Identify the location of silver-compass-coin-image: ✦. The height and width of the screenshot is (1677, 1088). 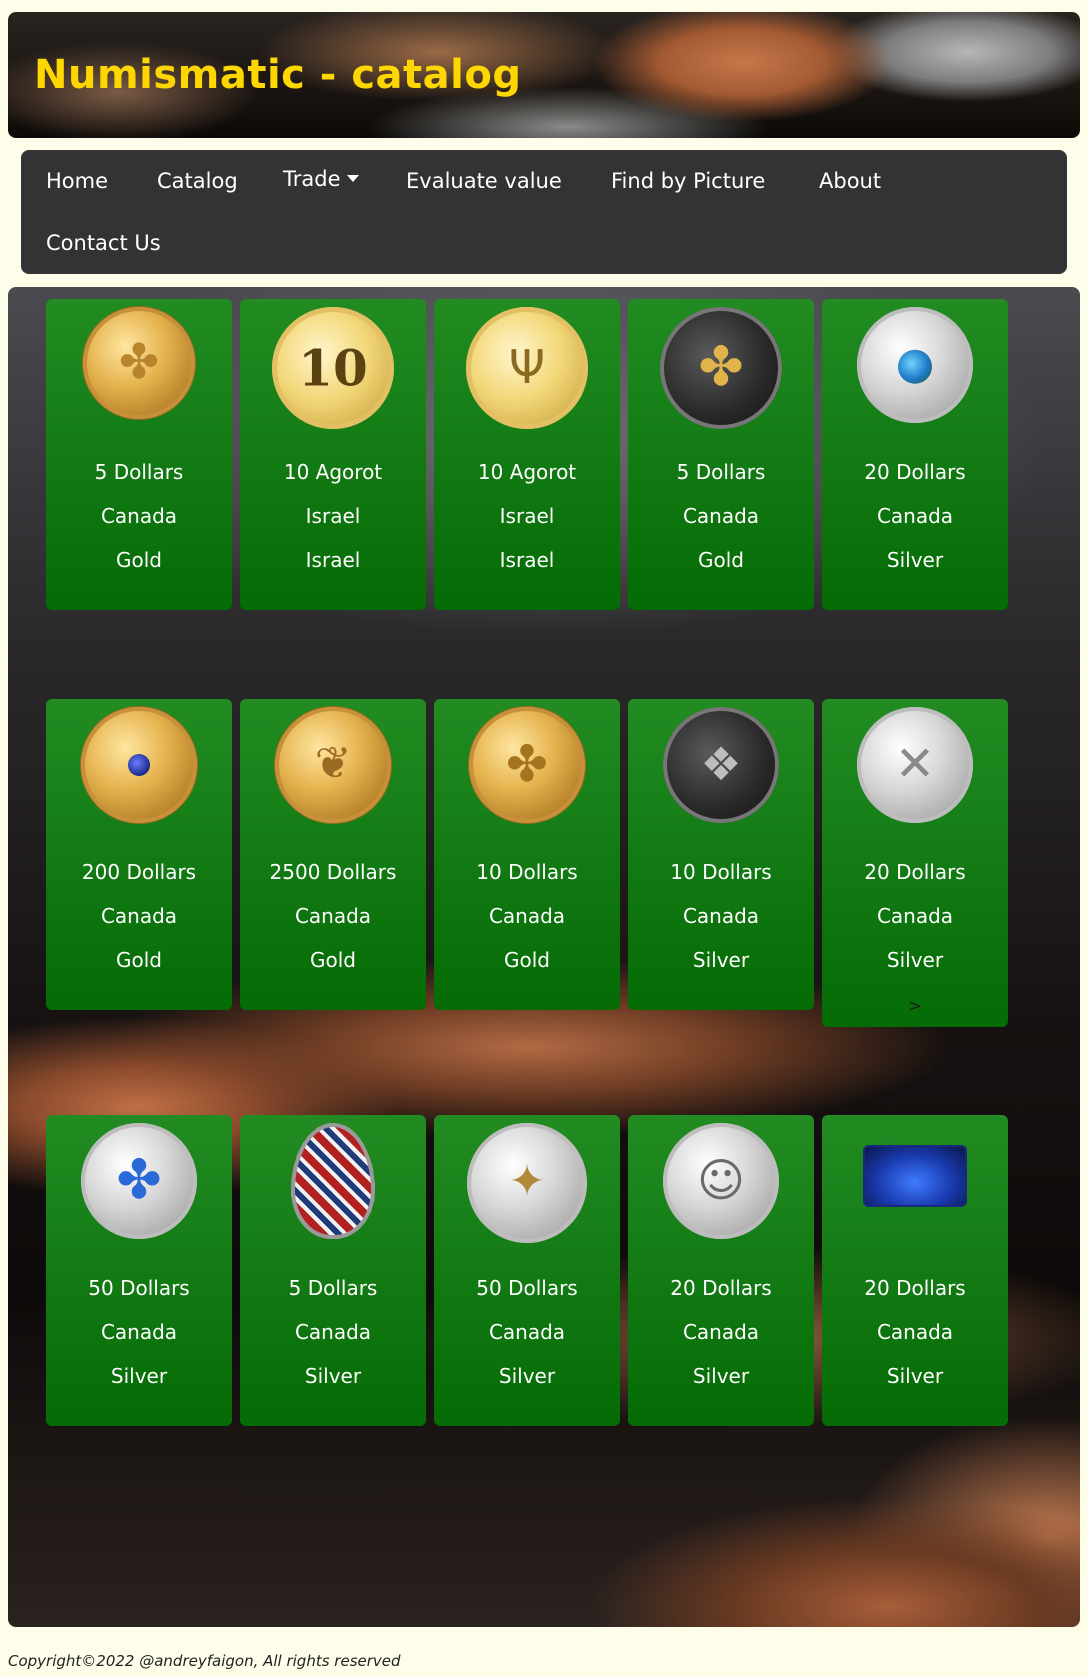
(527, 1183).